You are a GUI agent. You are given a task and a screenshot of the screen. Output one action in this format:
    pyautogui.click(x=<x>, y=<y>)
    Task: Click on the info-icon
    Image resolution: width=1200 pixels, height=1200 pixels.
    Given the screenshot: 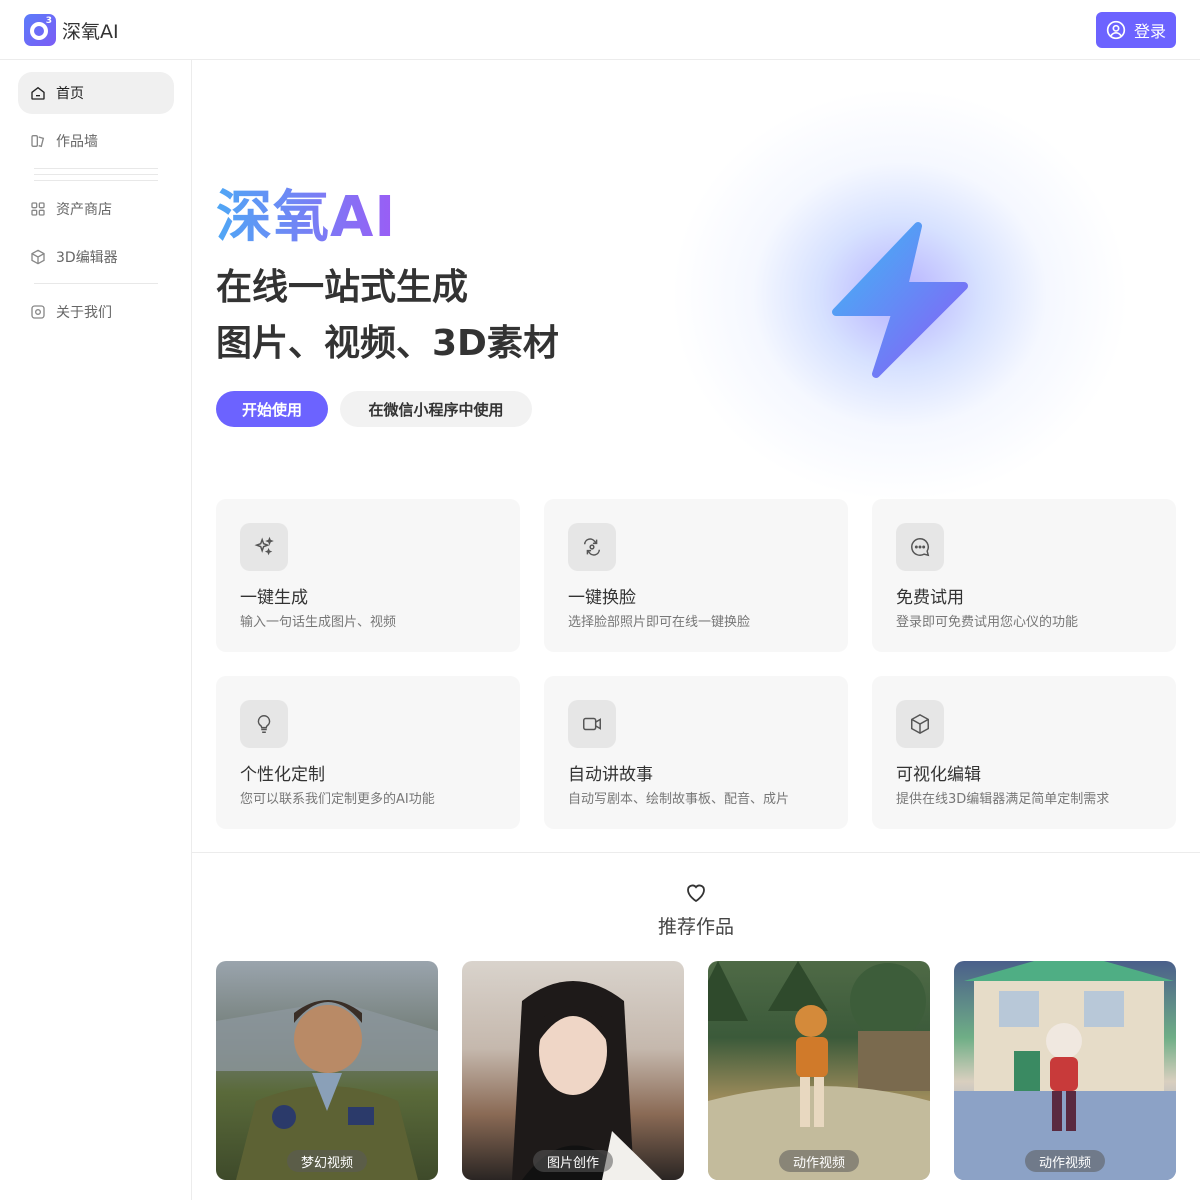 What is the action you would take?
    pyautogui.click(x=38, y=312)
    